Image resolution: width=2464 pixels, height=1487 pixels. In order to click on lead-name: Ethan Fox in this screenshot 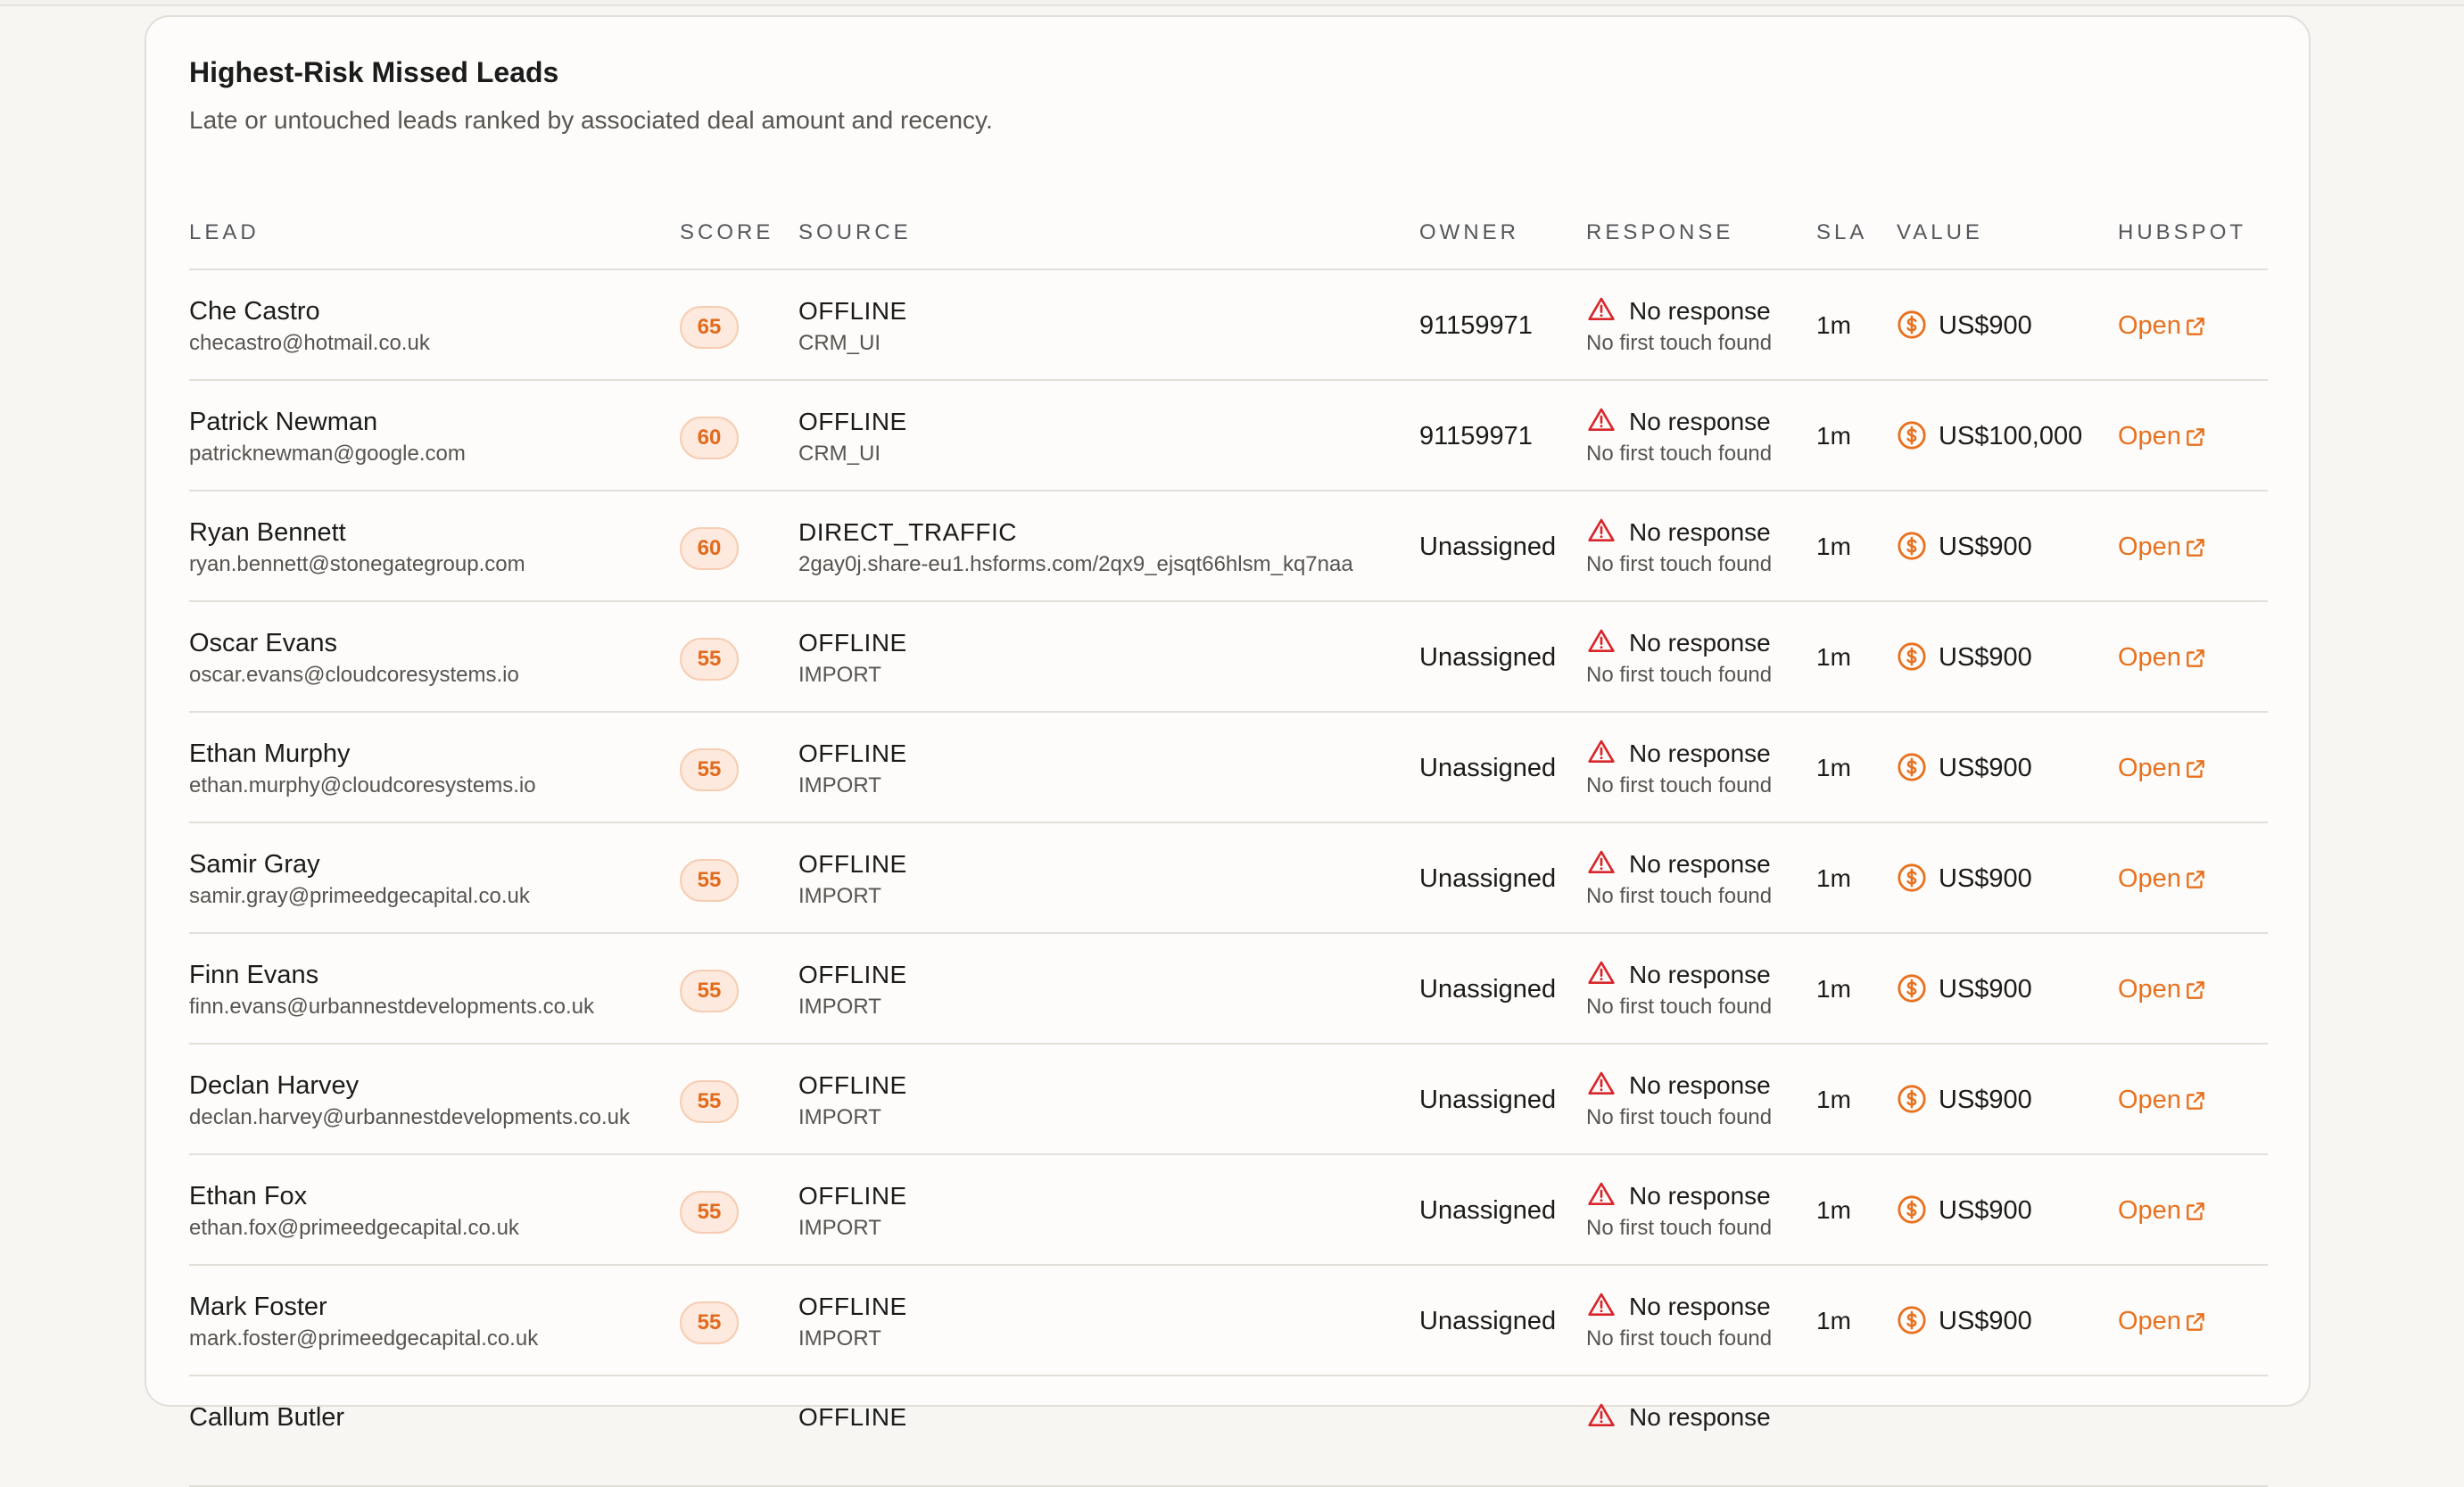, I will do `click(248, 1196)`.